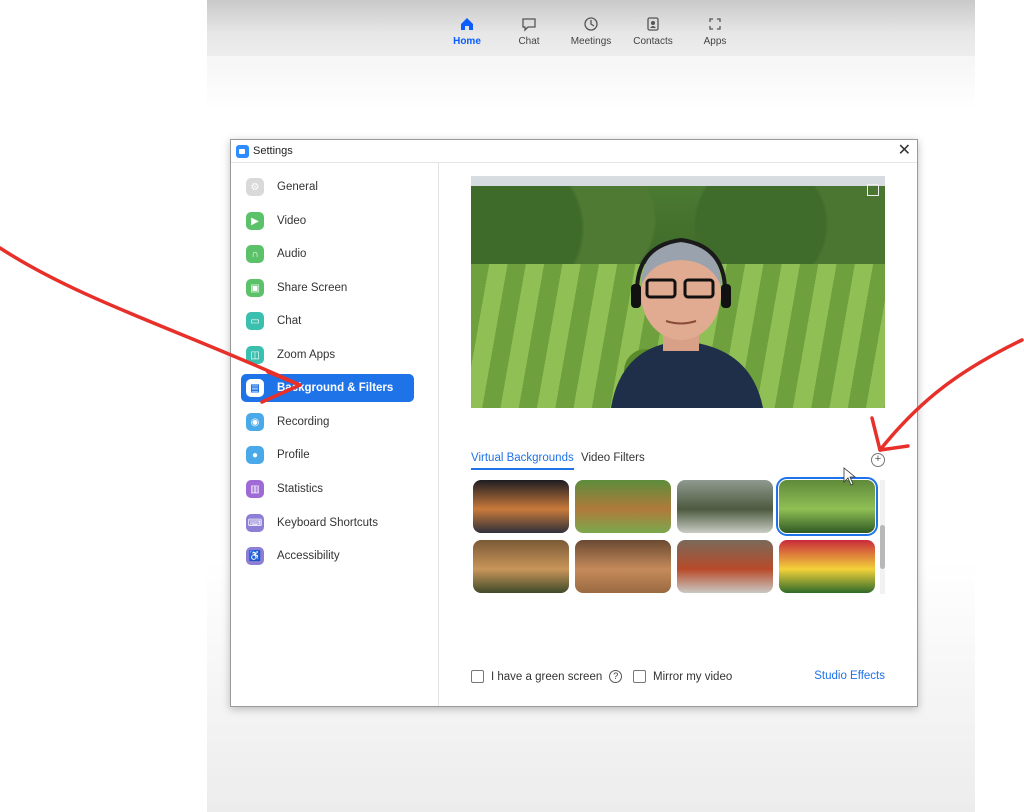  Describe the element at coordinates (255, 288) in the screenshot. I see `share-screen-icon: ▣` at that location.